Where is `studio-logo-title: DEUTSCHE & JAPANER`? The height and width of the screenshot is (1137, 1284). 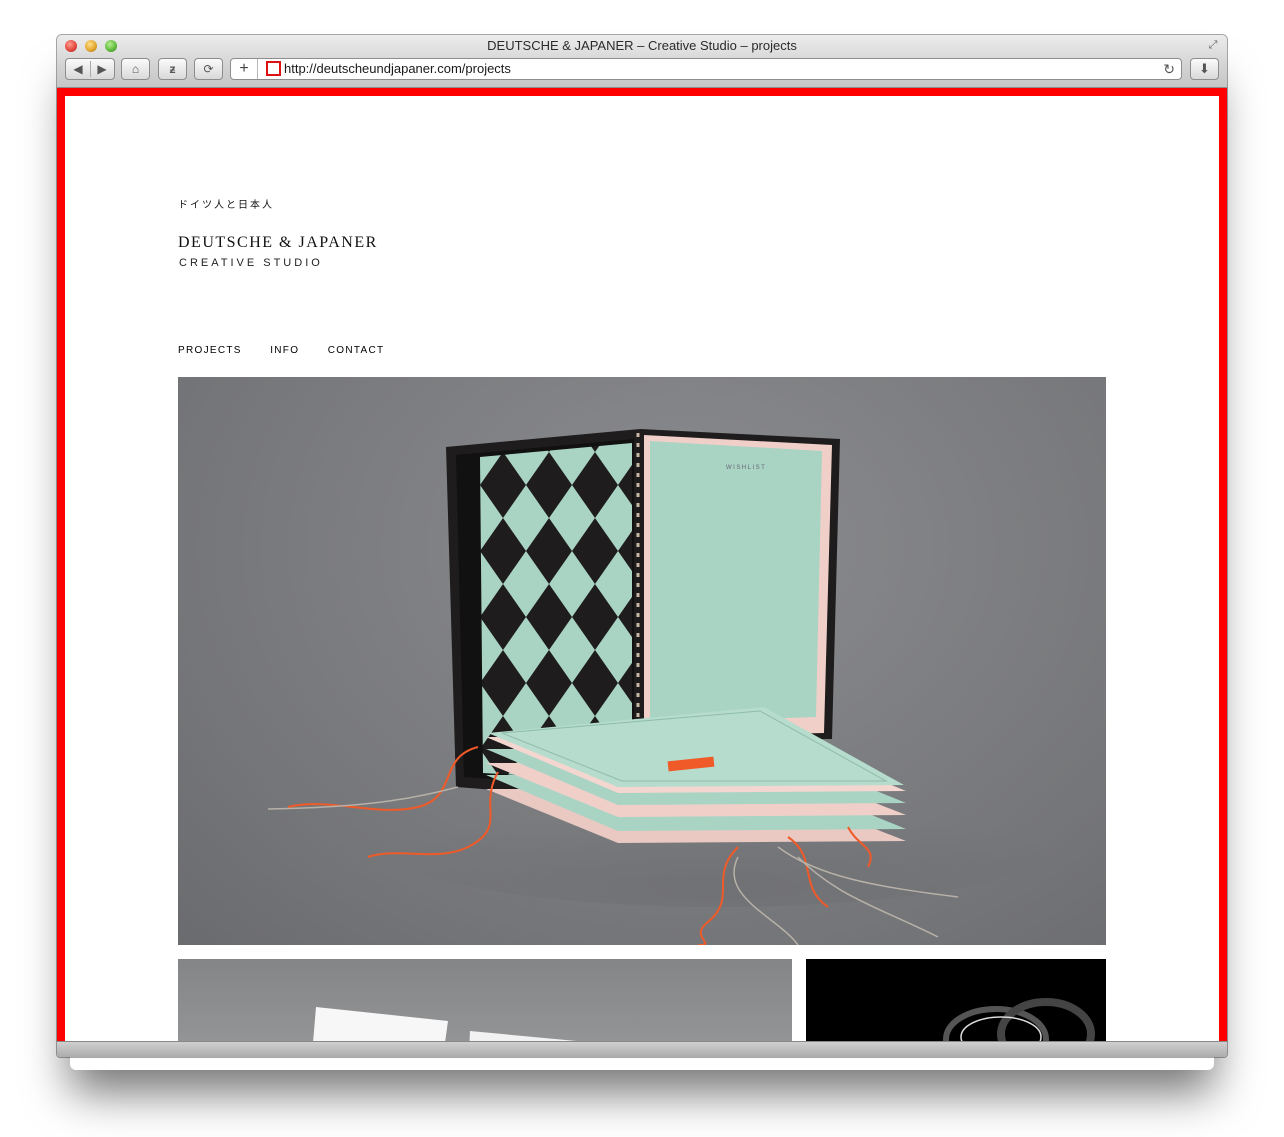 studio-logo-title: DEUTSCHE & JAPANER is located at coordinates (278, 243).